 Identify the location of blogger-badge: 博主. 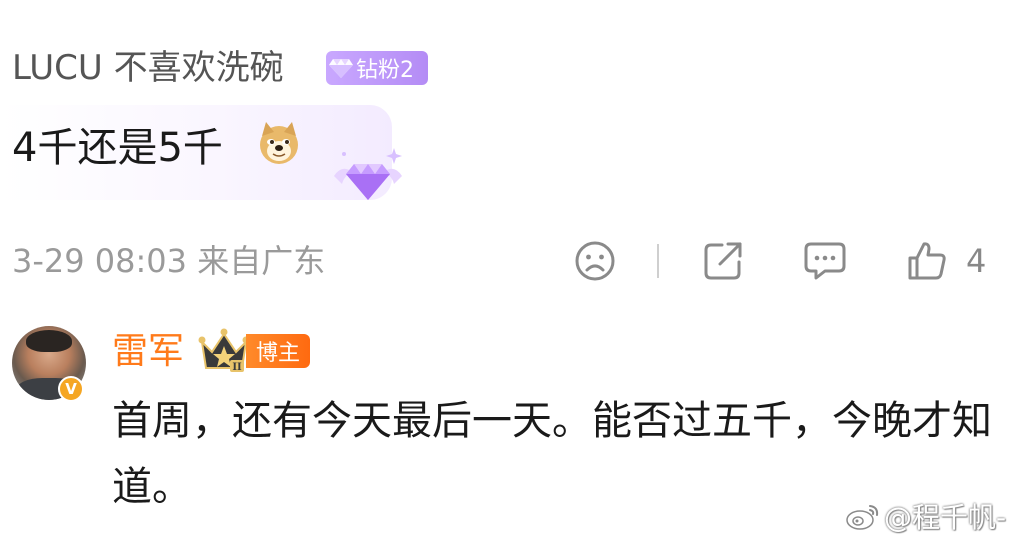
(278, 351).